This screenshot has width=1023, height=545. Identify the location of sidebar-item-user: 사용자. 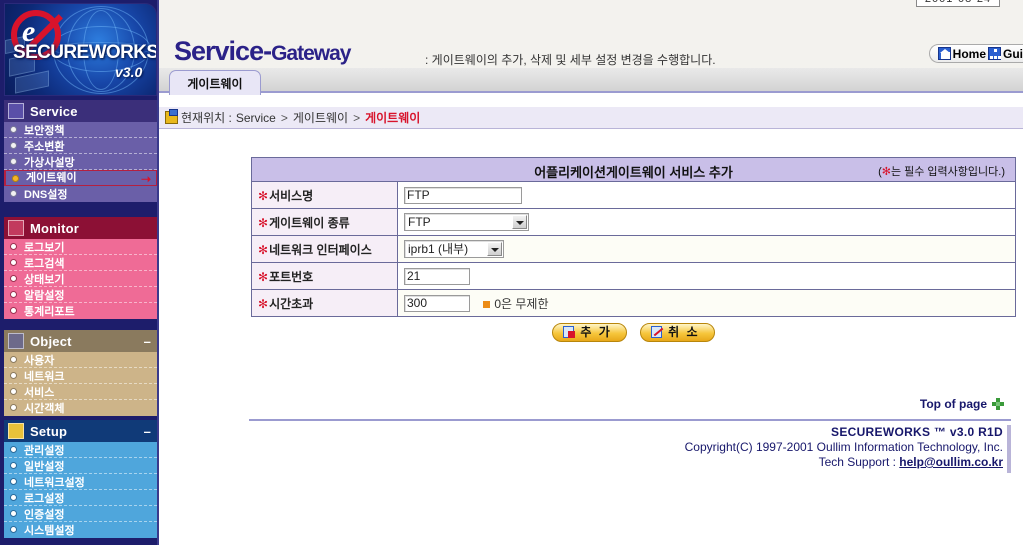
(80, 360).